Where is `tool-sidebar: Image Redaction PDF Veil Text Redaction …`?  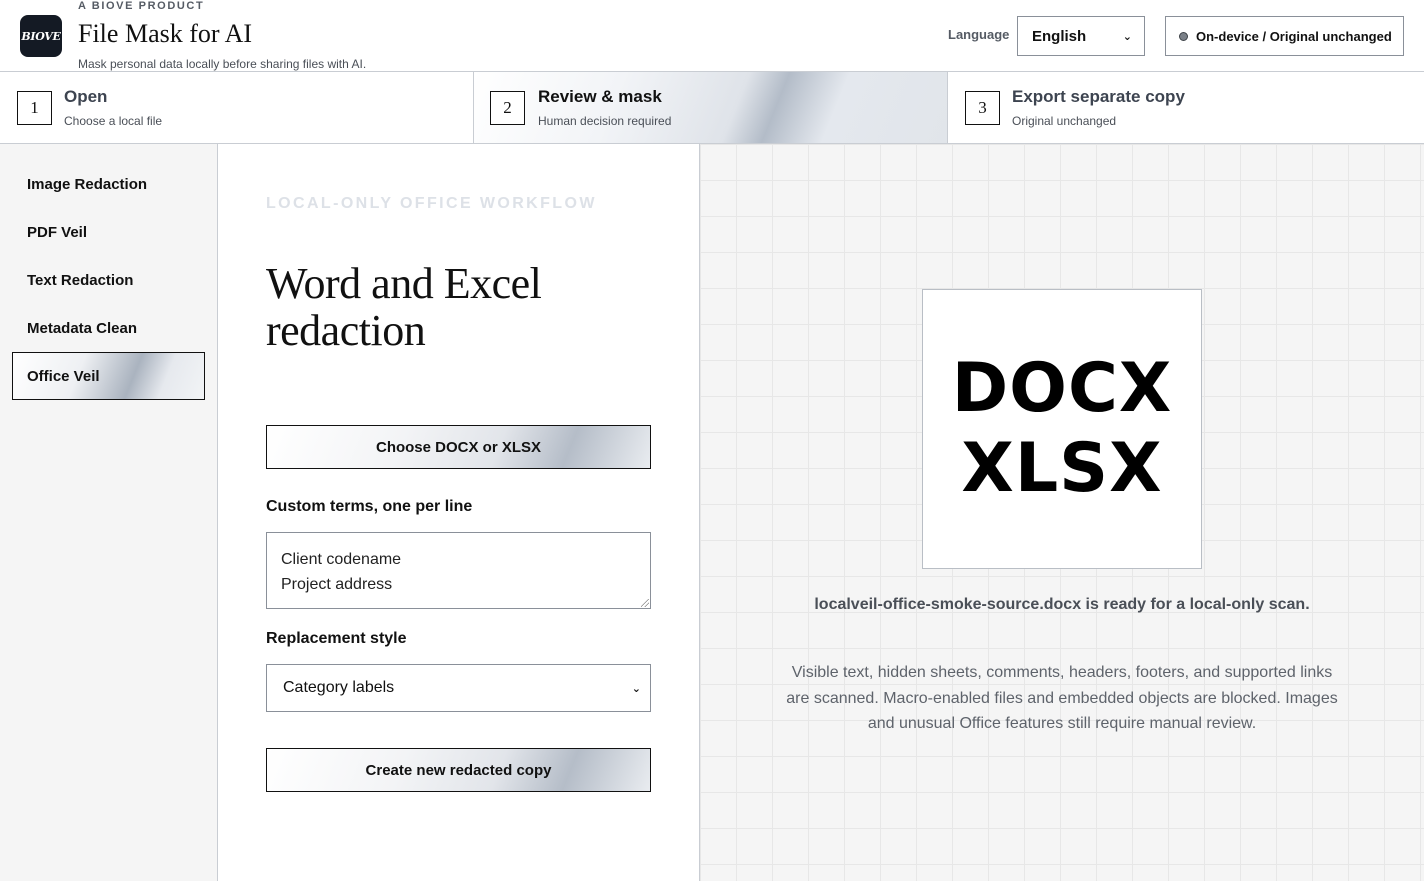 tool-sidebar: Image Redaction PDF Veil Text Redaction … is located at coordinates (109, 512).